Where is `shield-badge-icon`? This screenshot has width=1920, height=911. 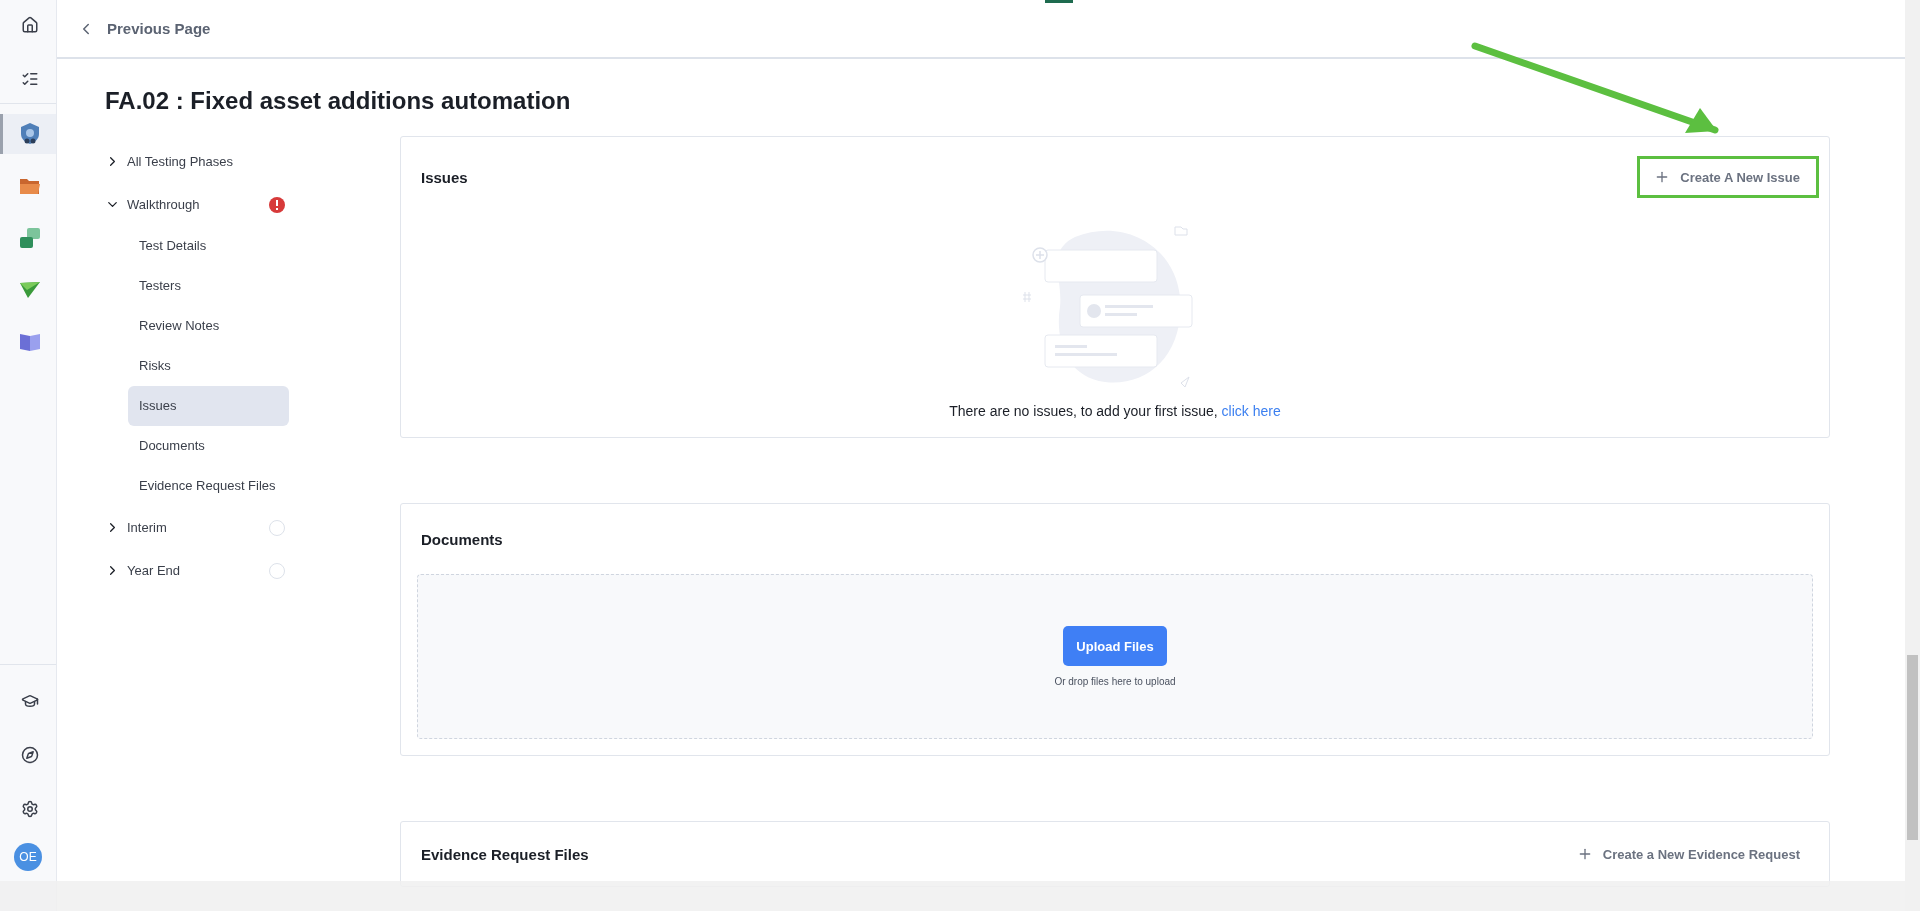 shield-badge-icon is located at coordinates (29, 134).